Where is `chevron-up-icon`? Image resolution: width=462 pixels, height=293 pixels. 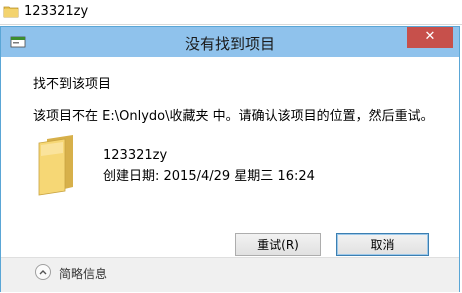 chevron-up-icon is located at coordinates (43, 272).